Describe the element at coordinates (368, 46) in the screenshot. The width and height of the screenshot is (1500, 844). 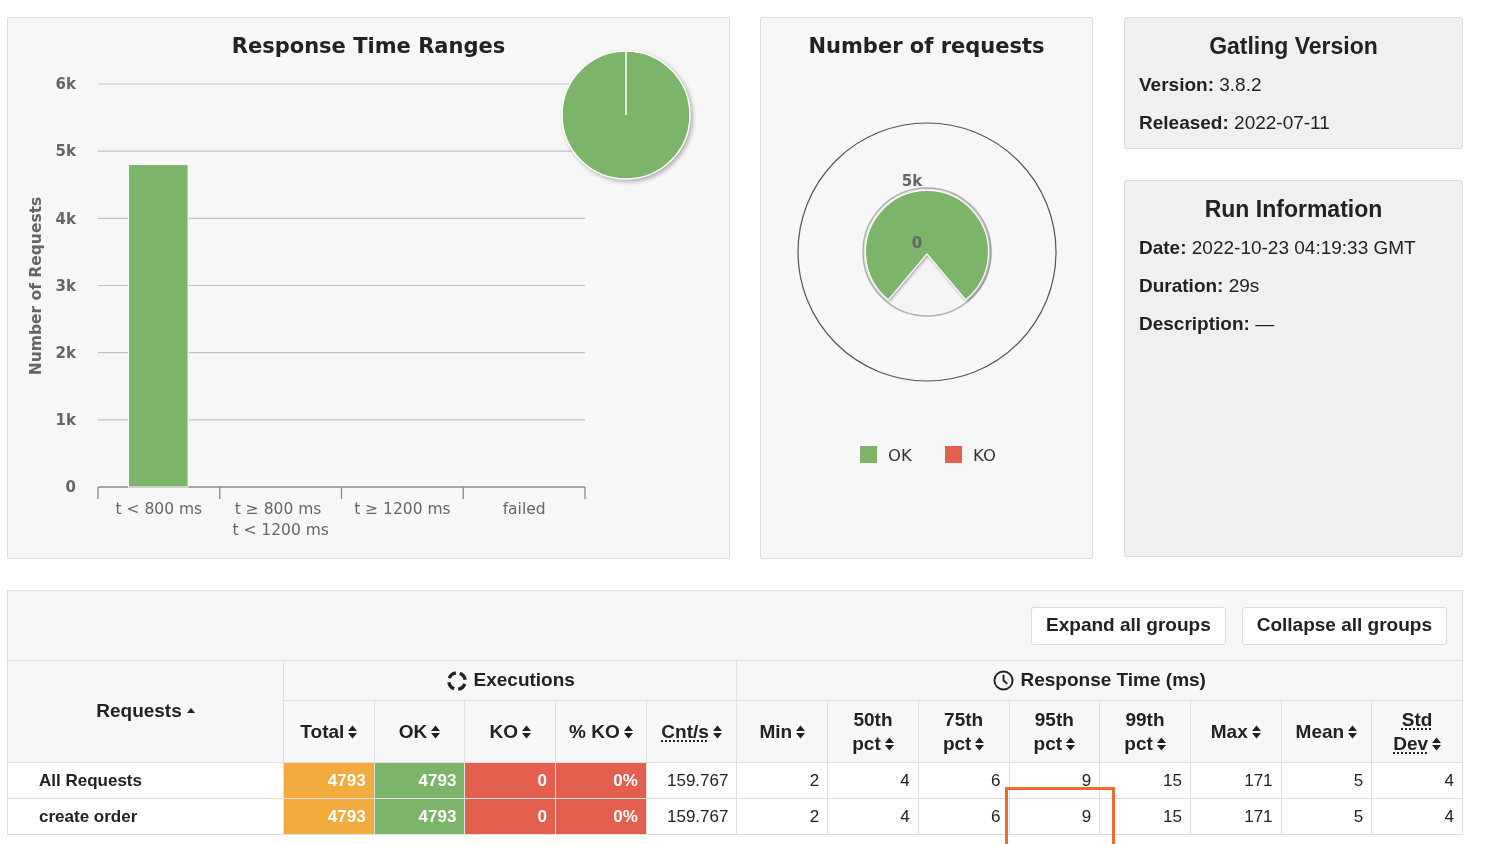
I see `chart-title: Response Time Ranges` at that location.